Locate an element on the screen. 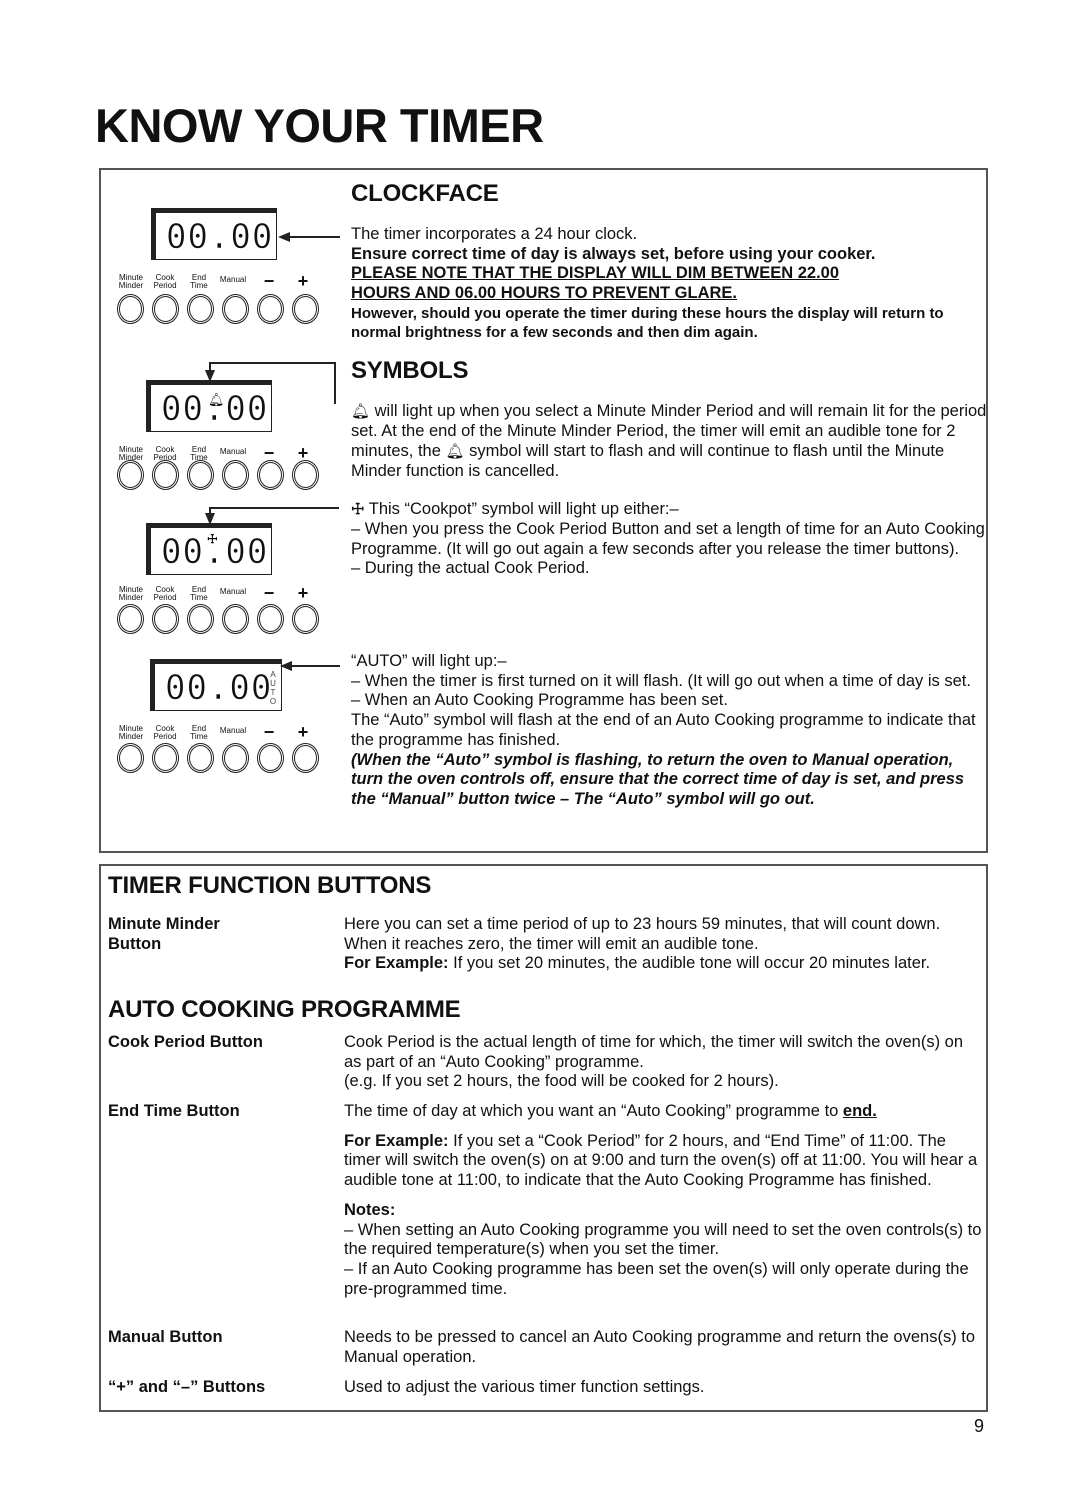  page-title: KNOW YOUR TIMER is located at coordinates (319, 125).